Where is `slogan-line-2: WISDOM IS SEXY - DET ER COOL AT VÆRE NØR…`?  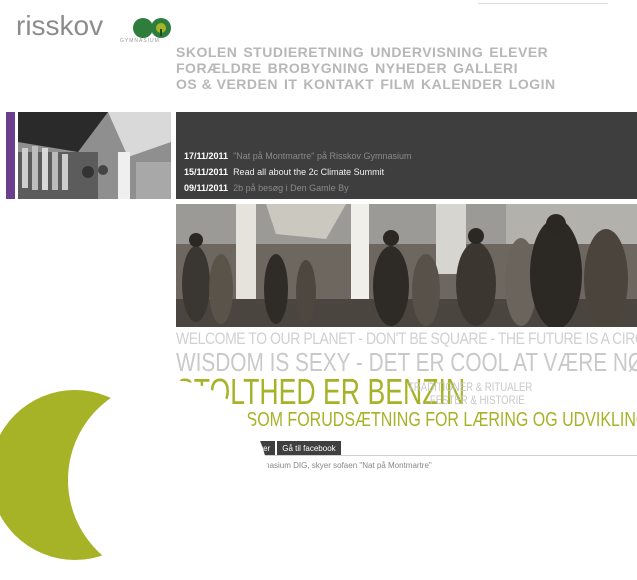
slogan-line-2: WISDOM IS SEXY - DET ER COOL AT VÆRE NØR… is located at coordinates (406, 362).